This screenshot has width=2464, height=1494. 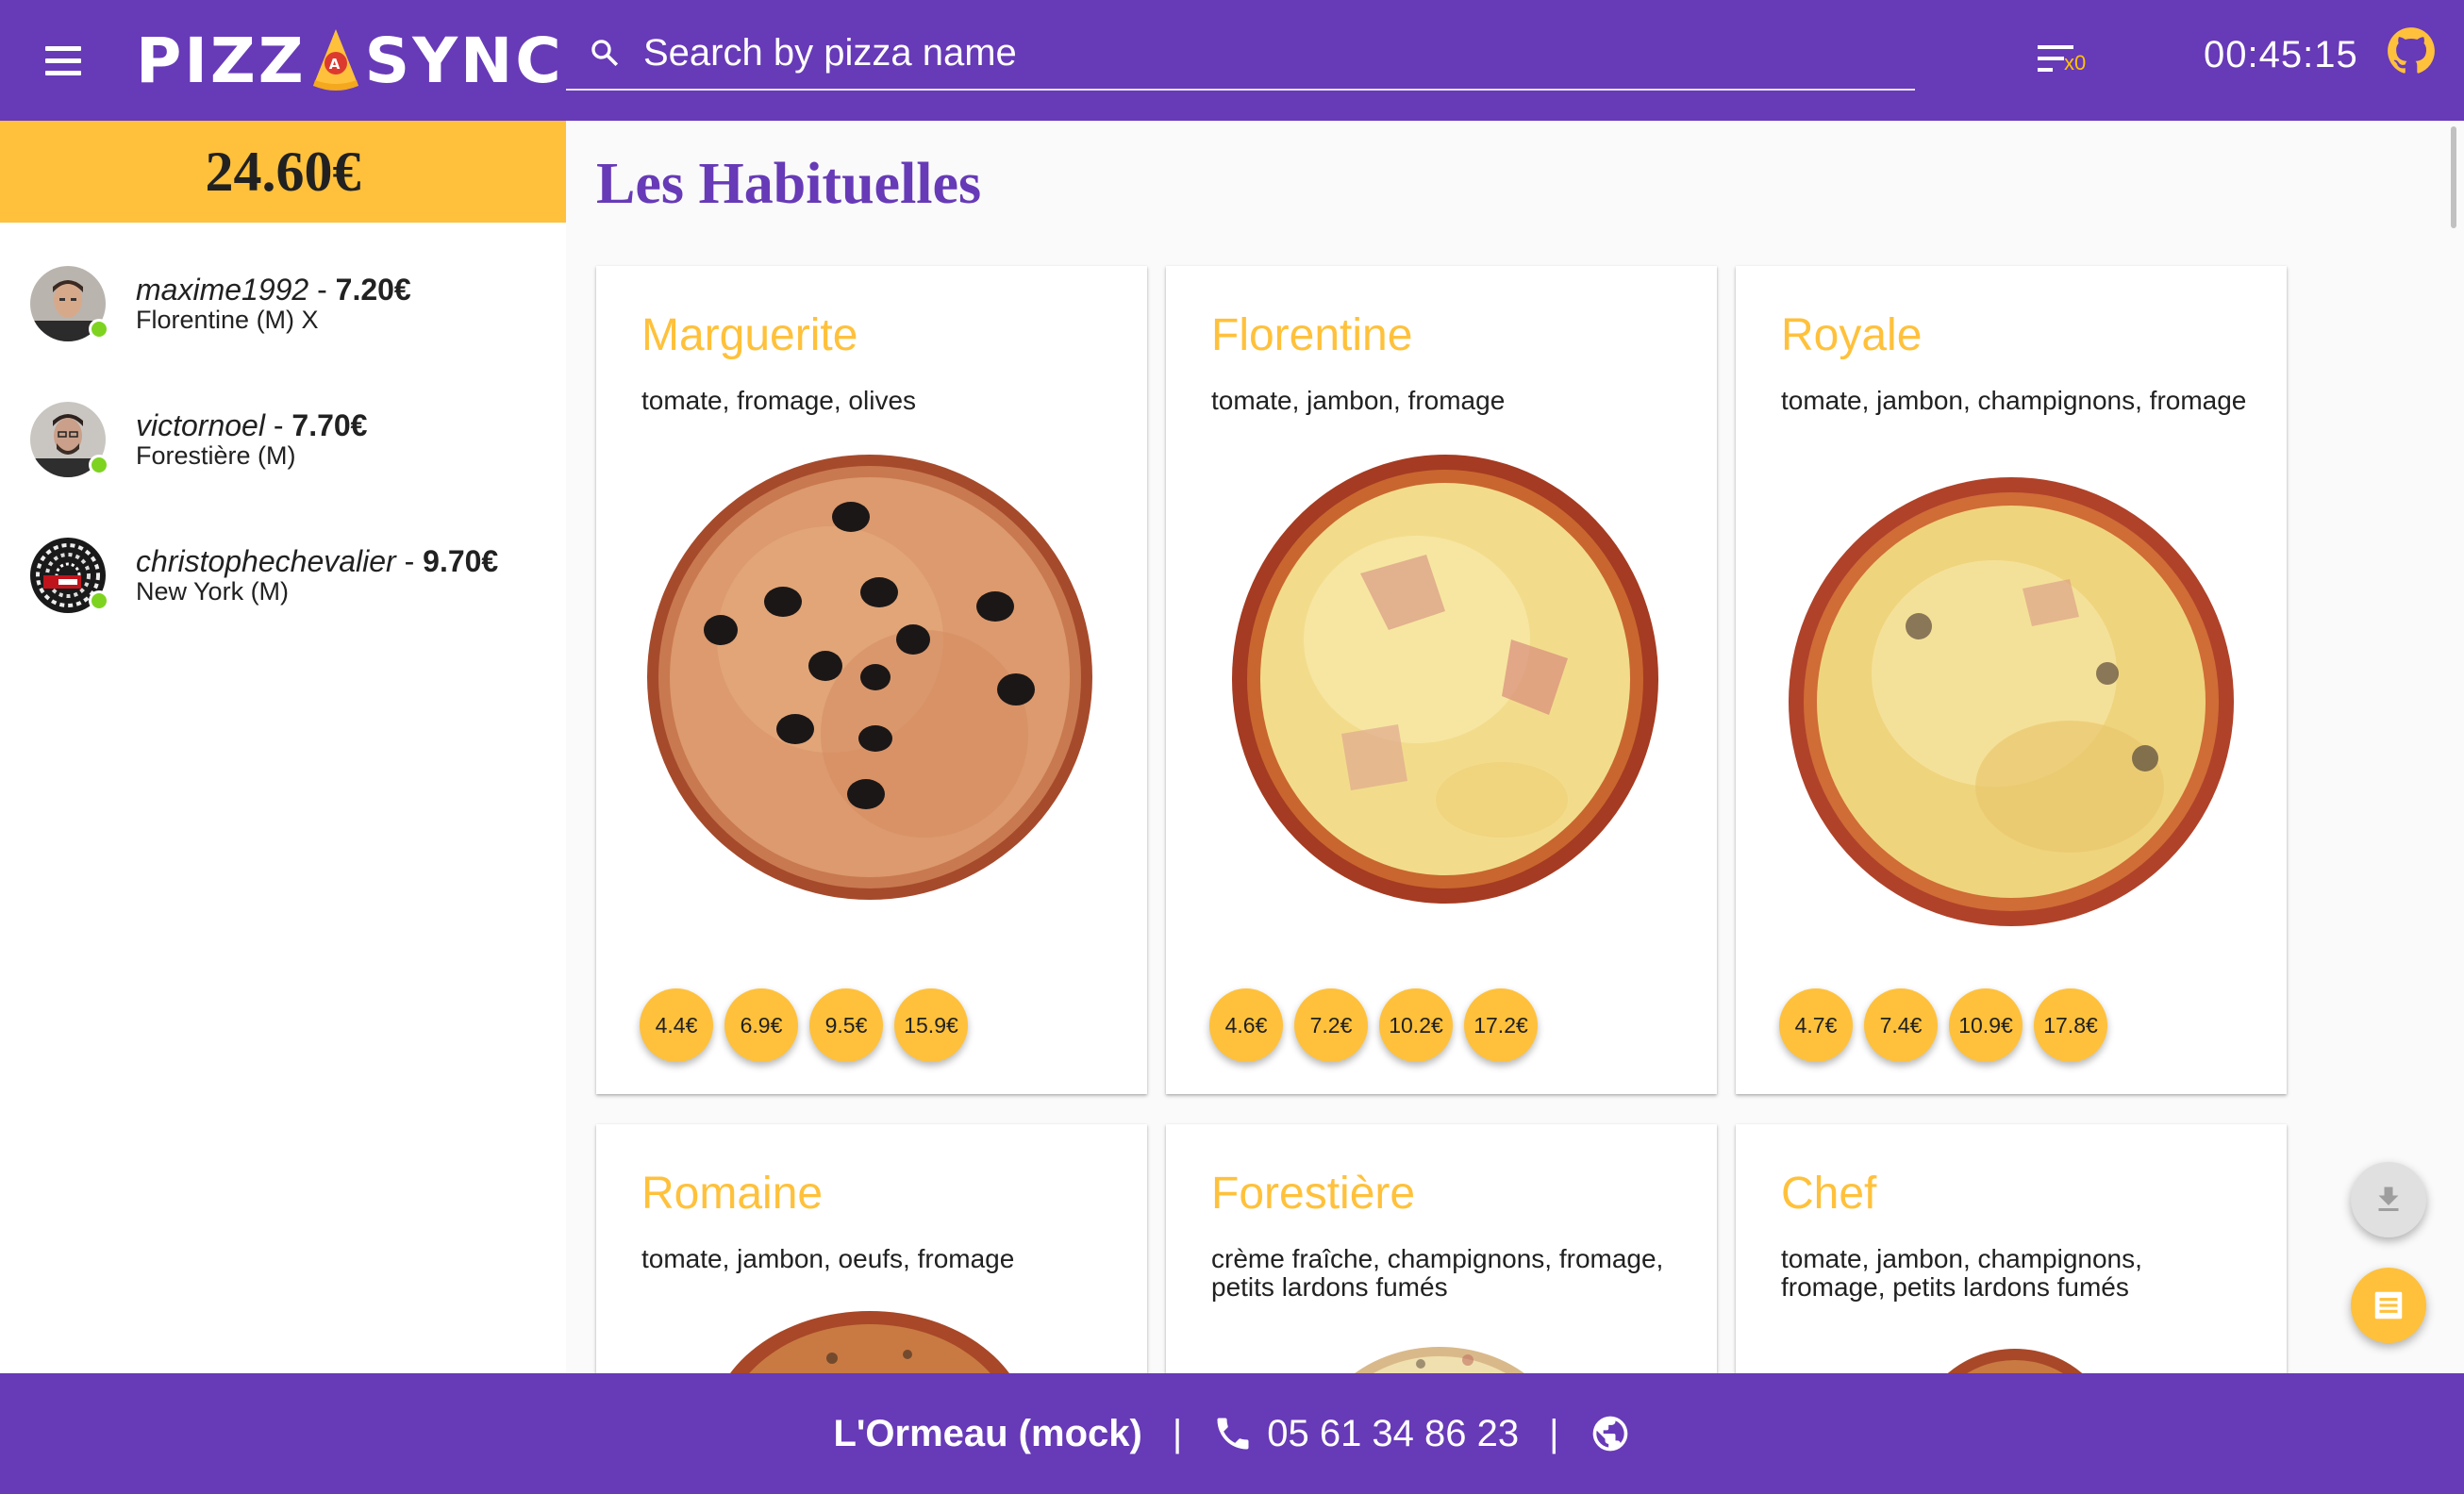 I want to click on phone-icon, so click(x=1233, y=1434).